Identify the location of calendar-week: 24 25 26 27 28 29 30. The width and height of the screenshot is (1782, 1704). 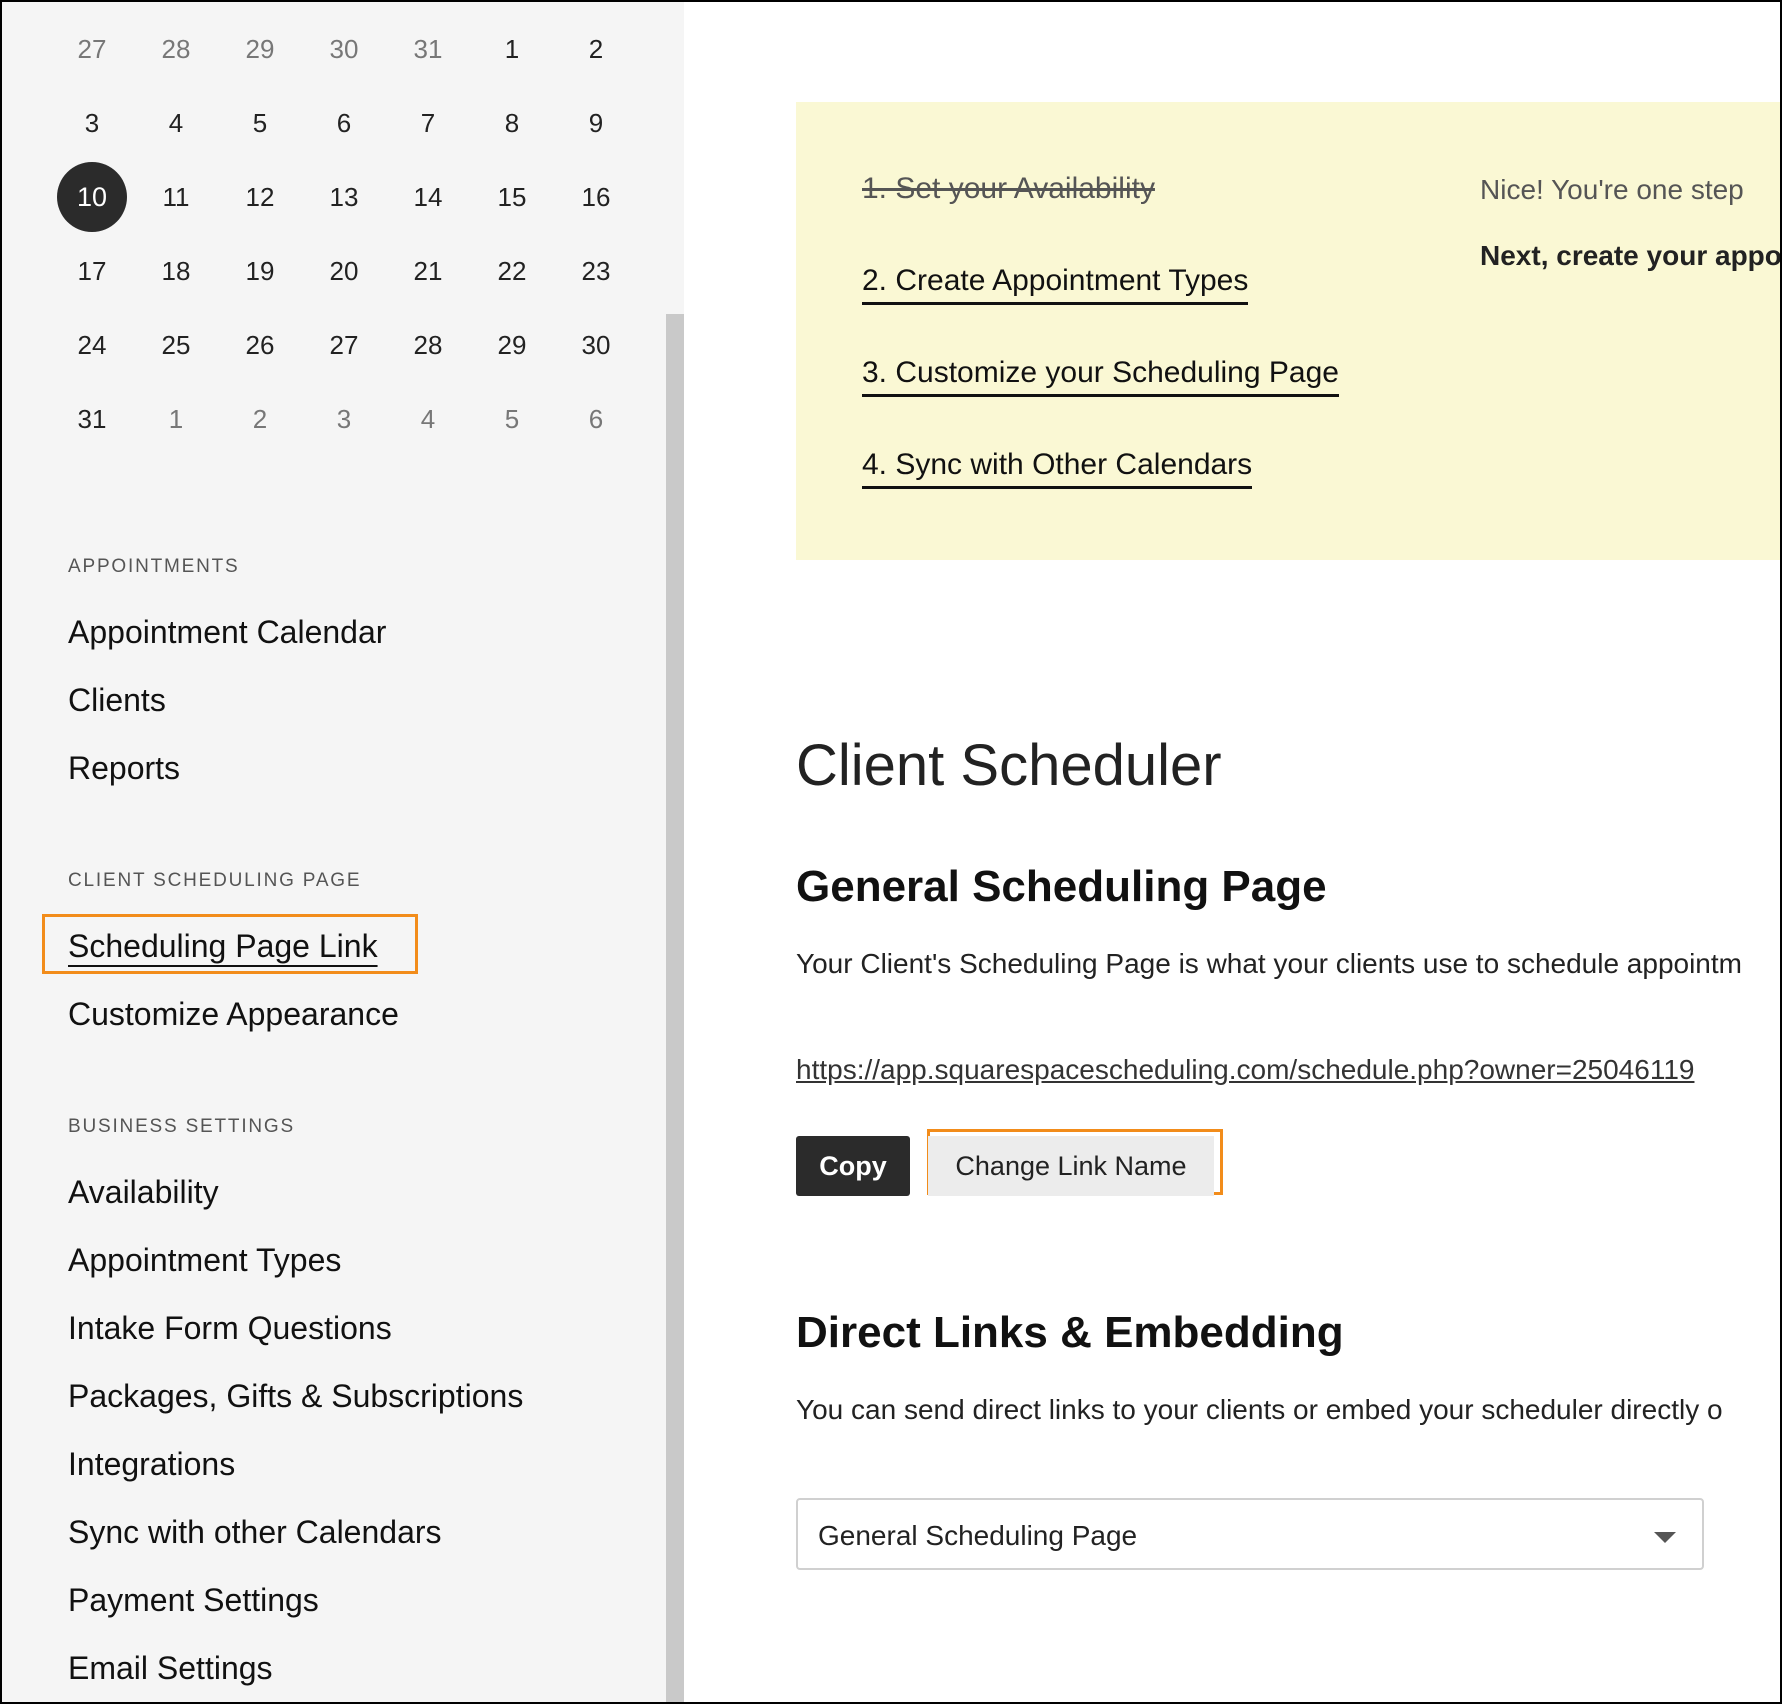
(344, 345).